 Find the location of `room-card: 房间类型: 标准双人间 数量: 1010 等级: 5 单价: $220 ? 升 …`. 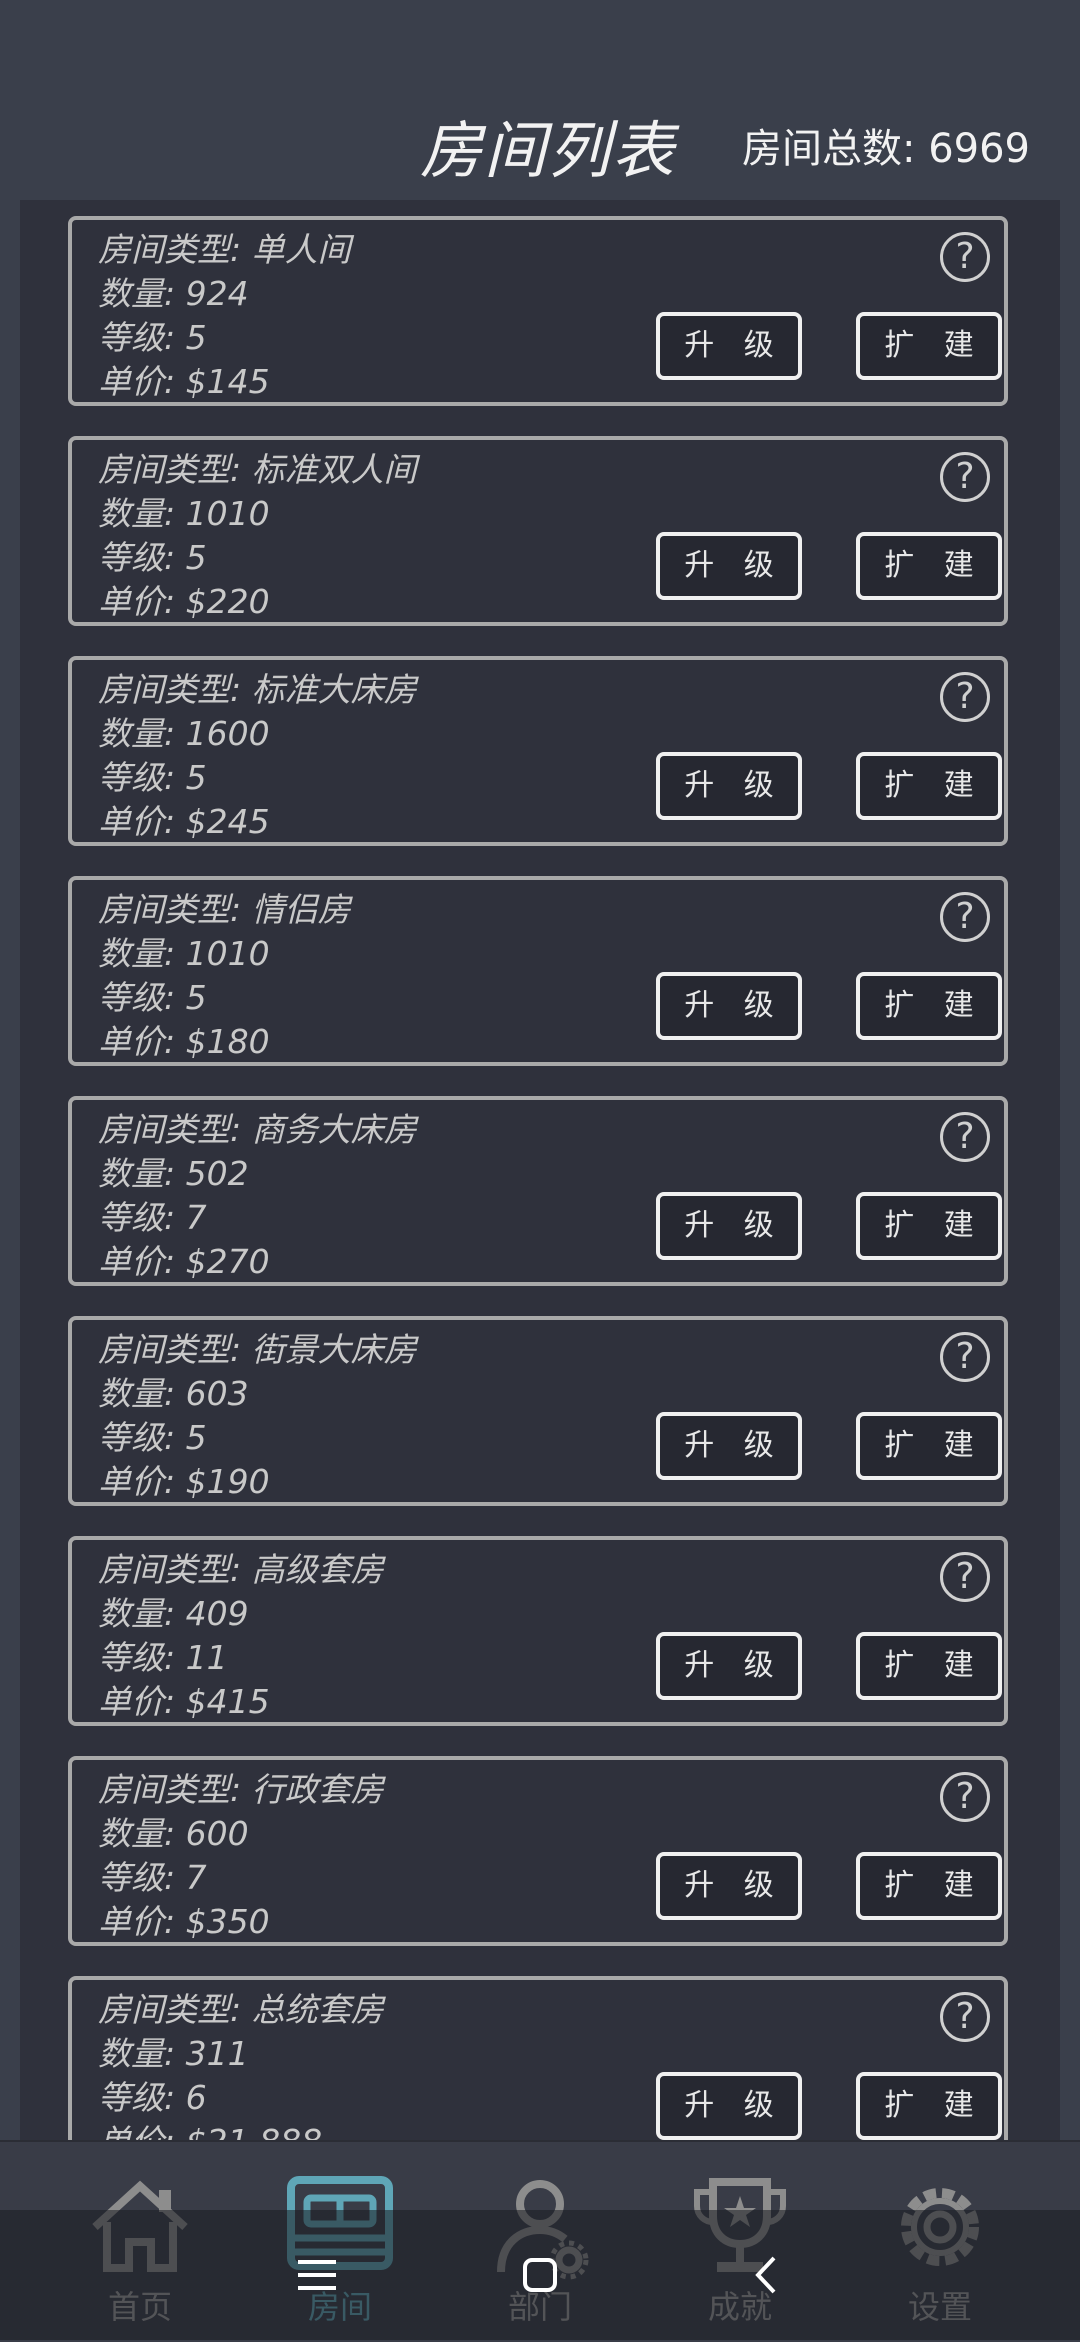

room-card: 房间类型: 标准双人间 数量: 1010 等级: 5 单价: $220 ? 升 … is located at coordinates (538, 531).